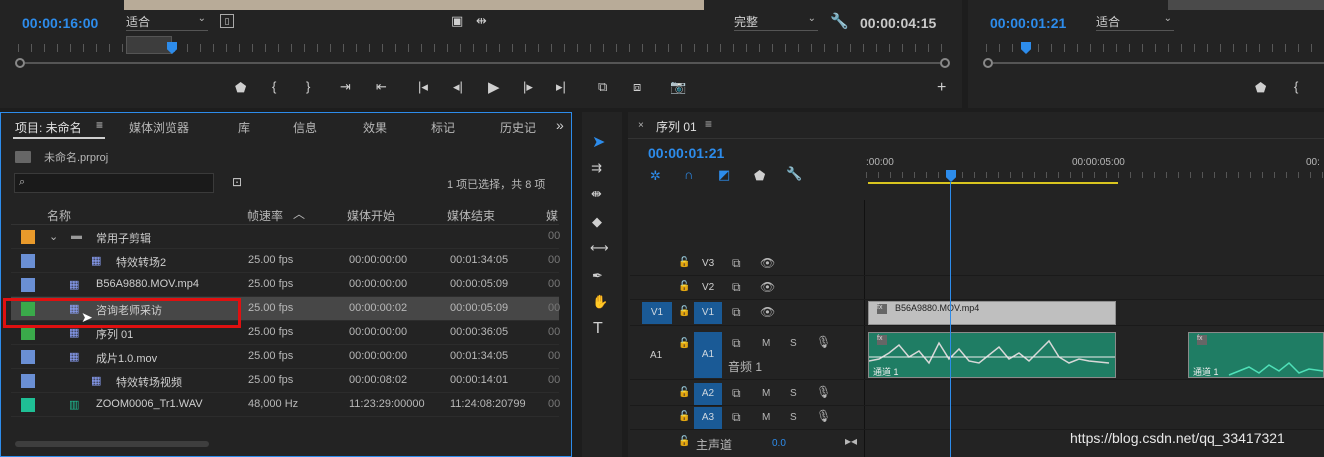  What do you see at coordinates (48, 127) in the screenshot?
I see `tab-project: 项目: 未命名` at bounding box center [48, 127].